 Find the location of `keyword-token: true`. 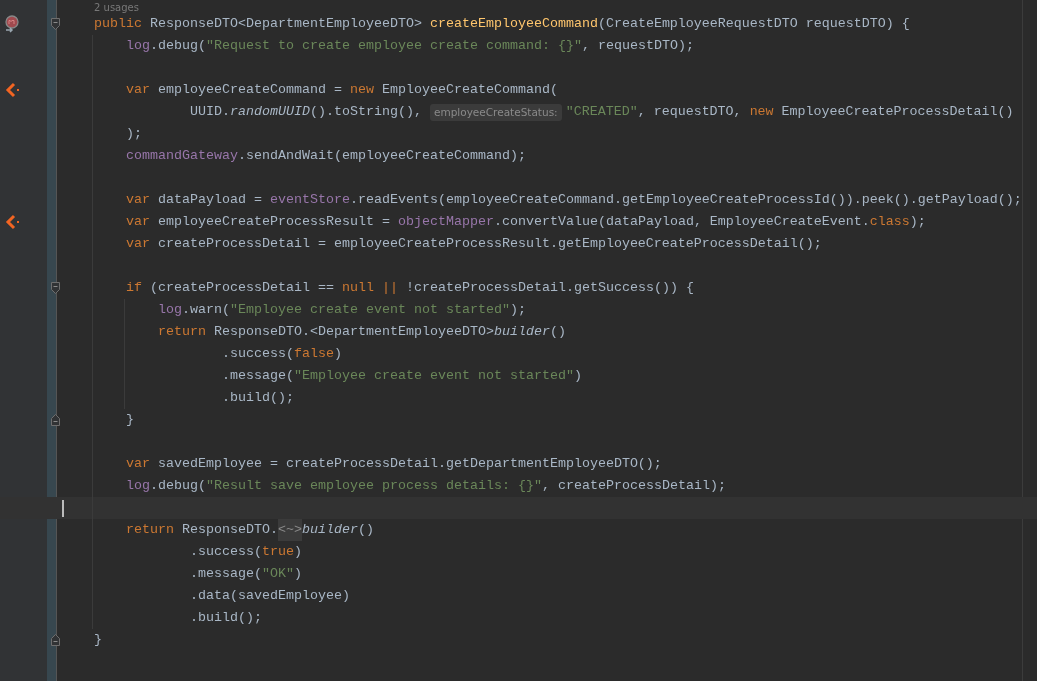

keyword-token: true is located at coordinates (277, 552).